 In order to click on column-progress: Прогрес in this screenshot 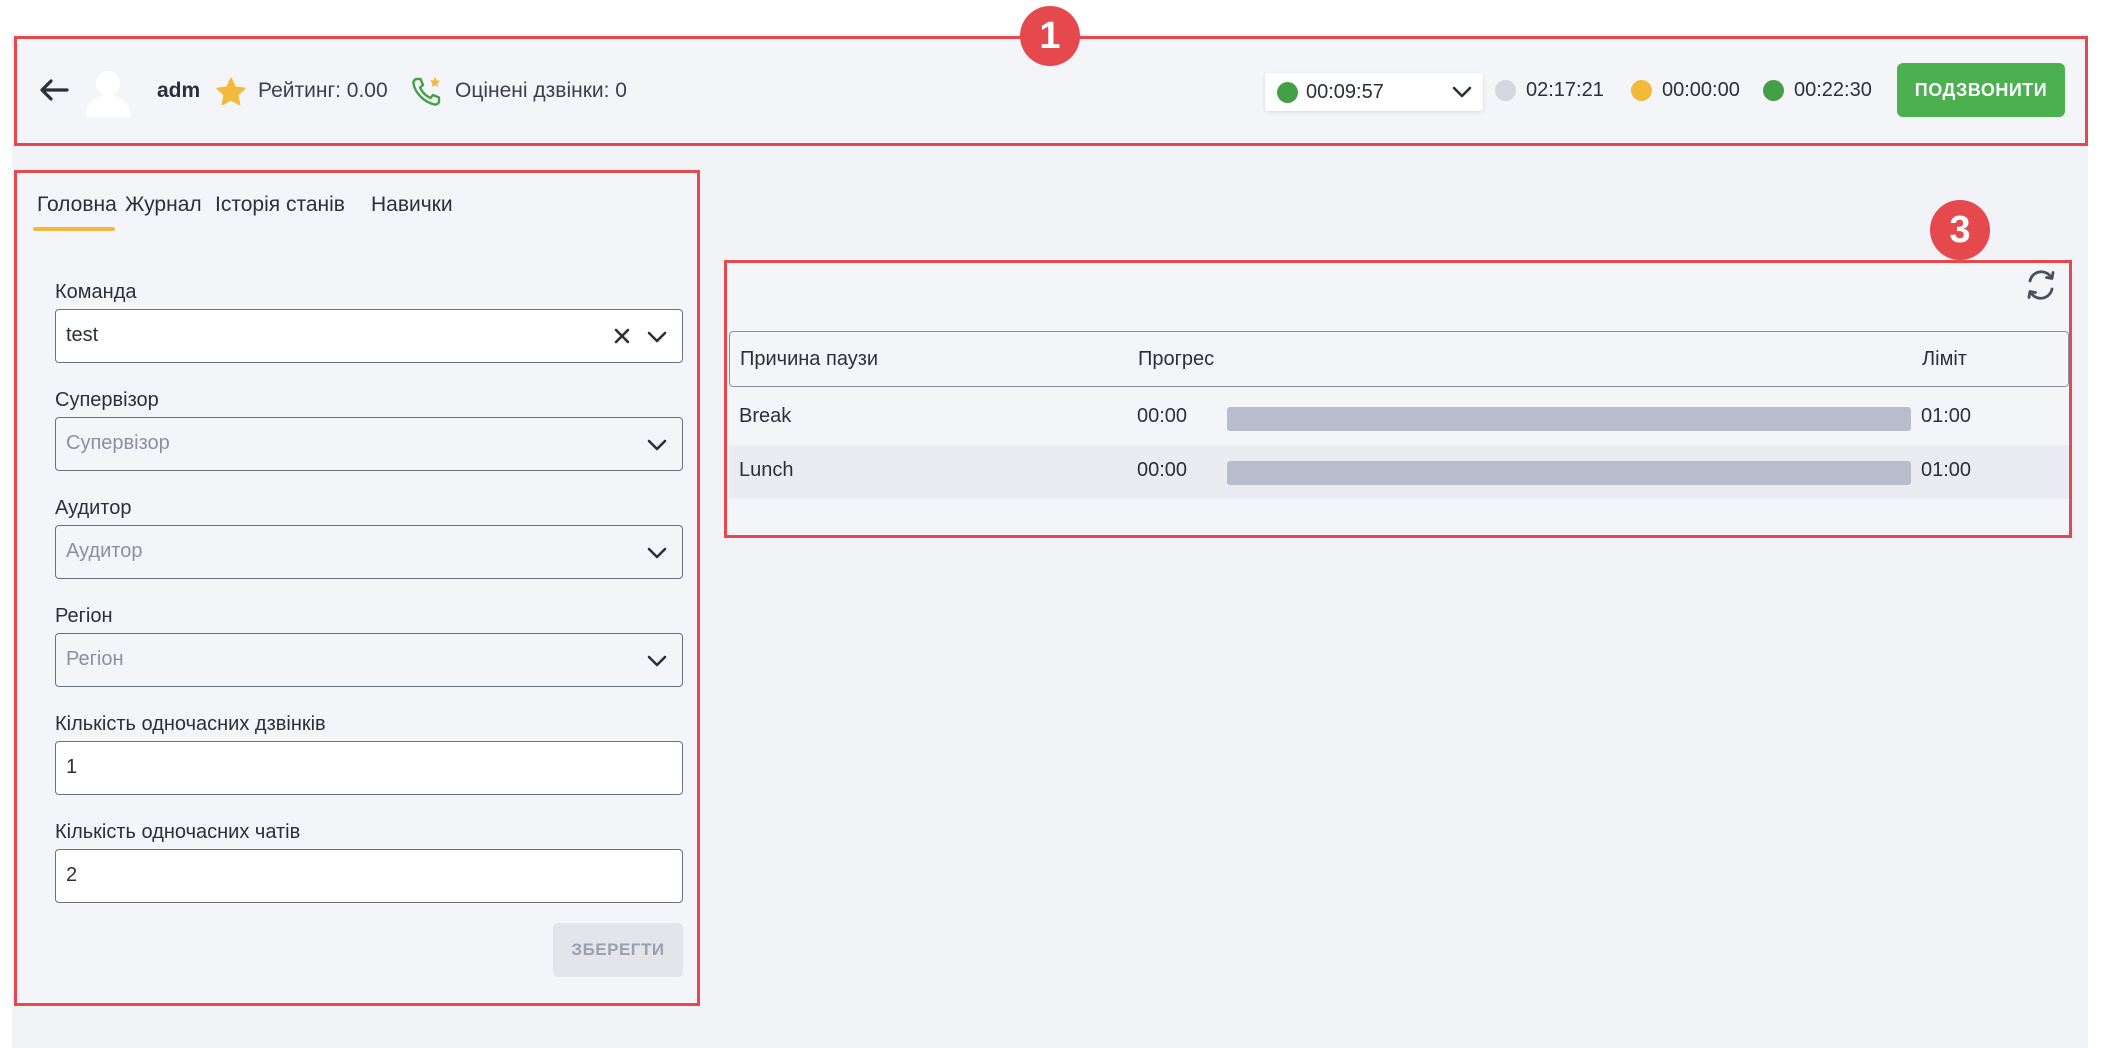, I will do `click(1176, 359)`.